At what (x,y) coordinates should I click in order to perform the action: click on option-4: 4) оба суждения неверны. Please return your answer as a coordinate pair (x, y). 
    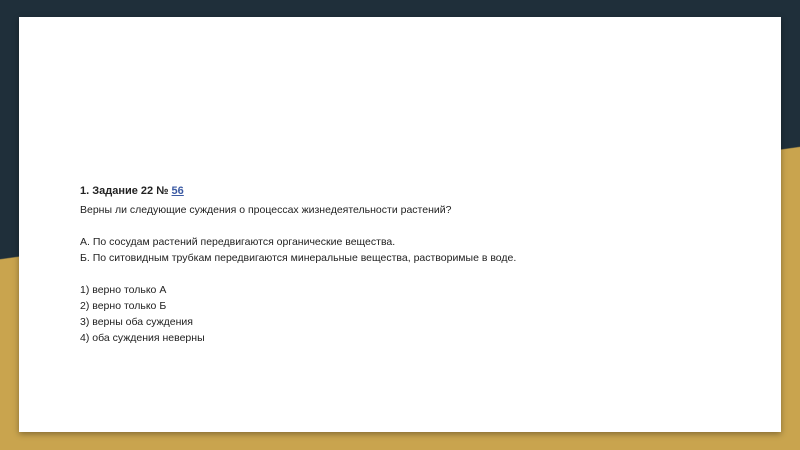
    Looking at the image, I should click on (142, 338).